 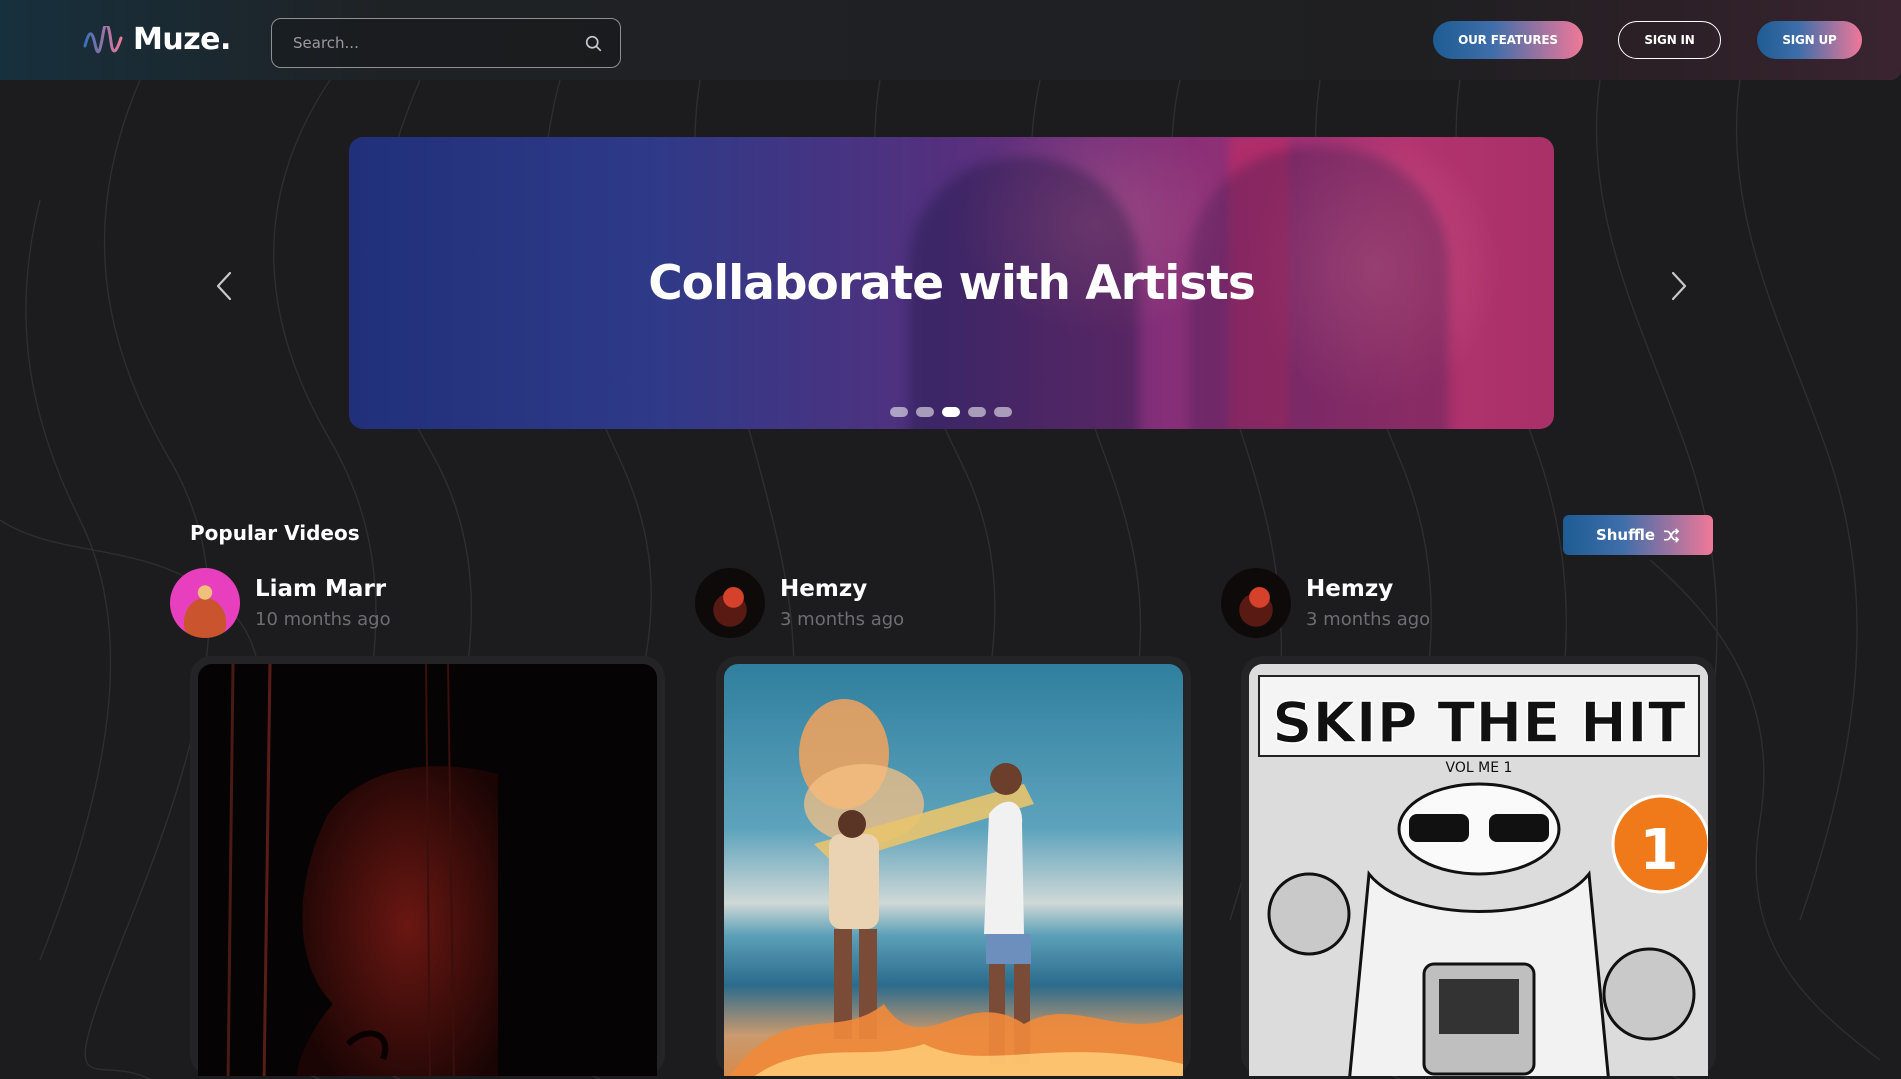 I want to click on comic-title: SKIP THE HIT, so click(x=1479, y=723).